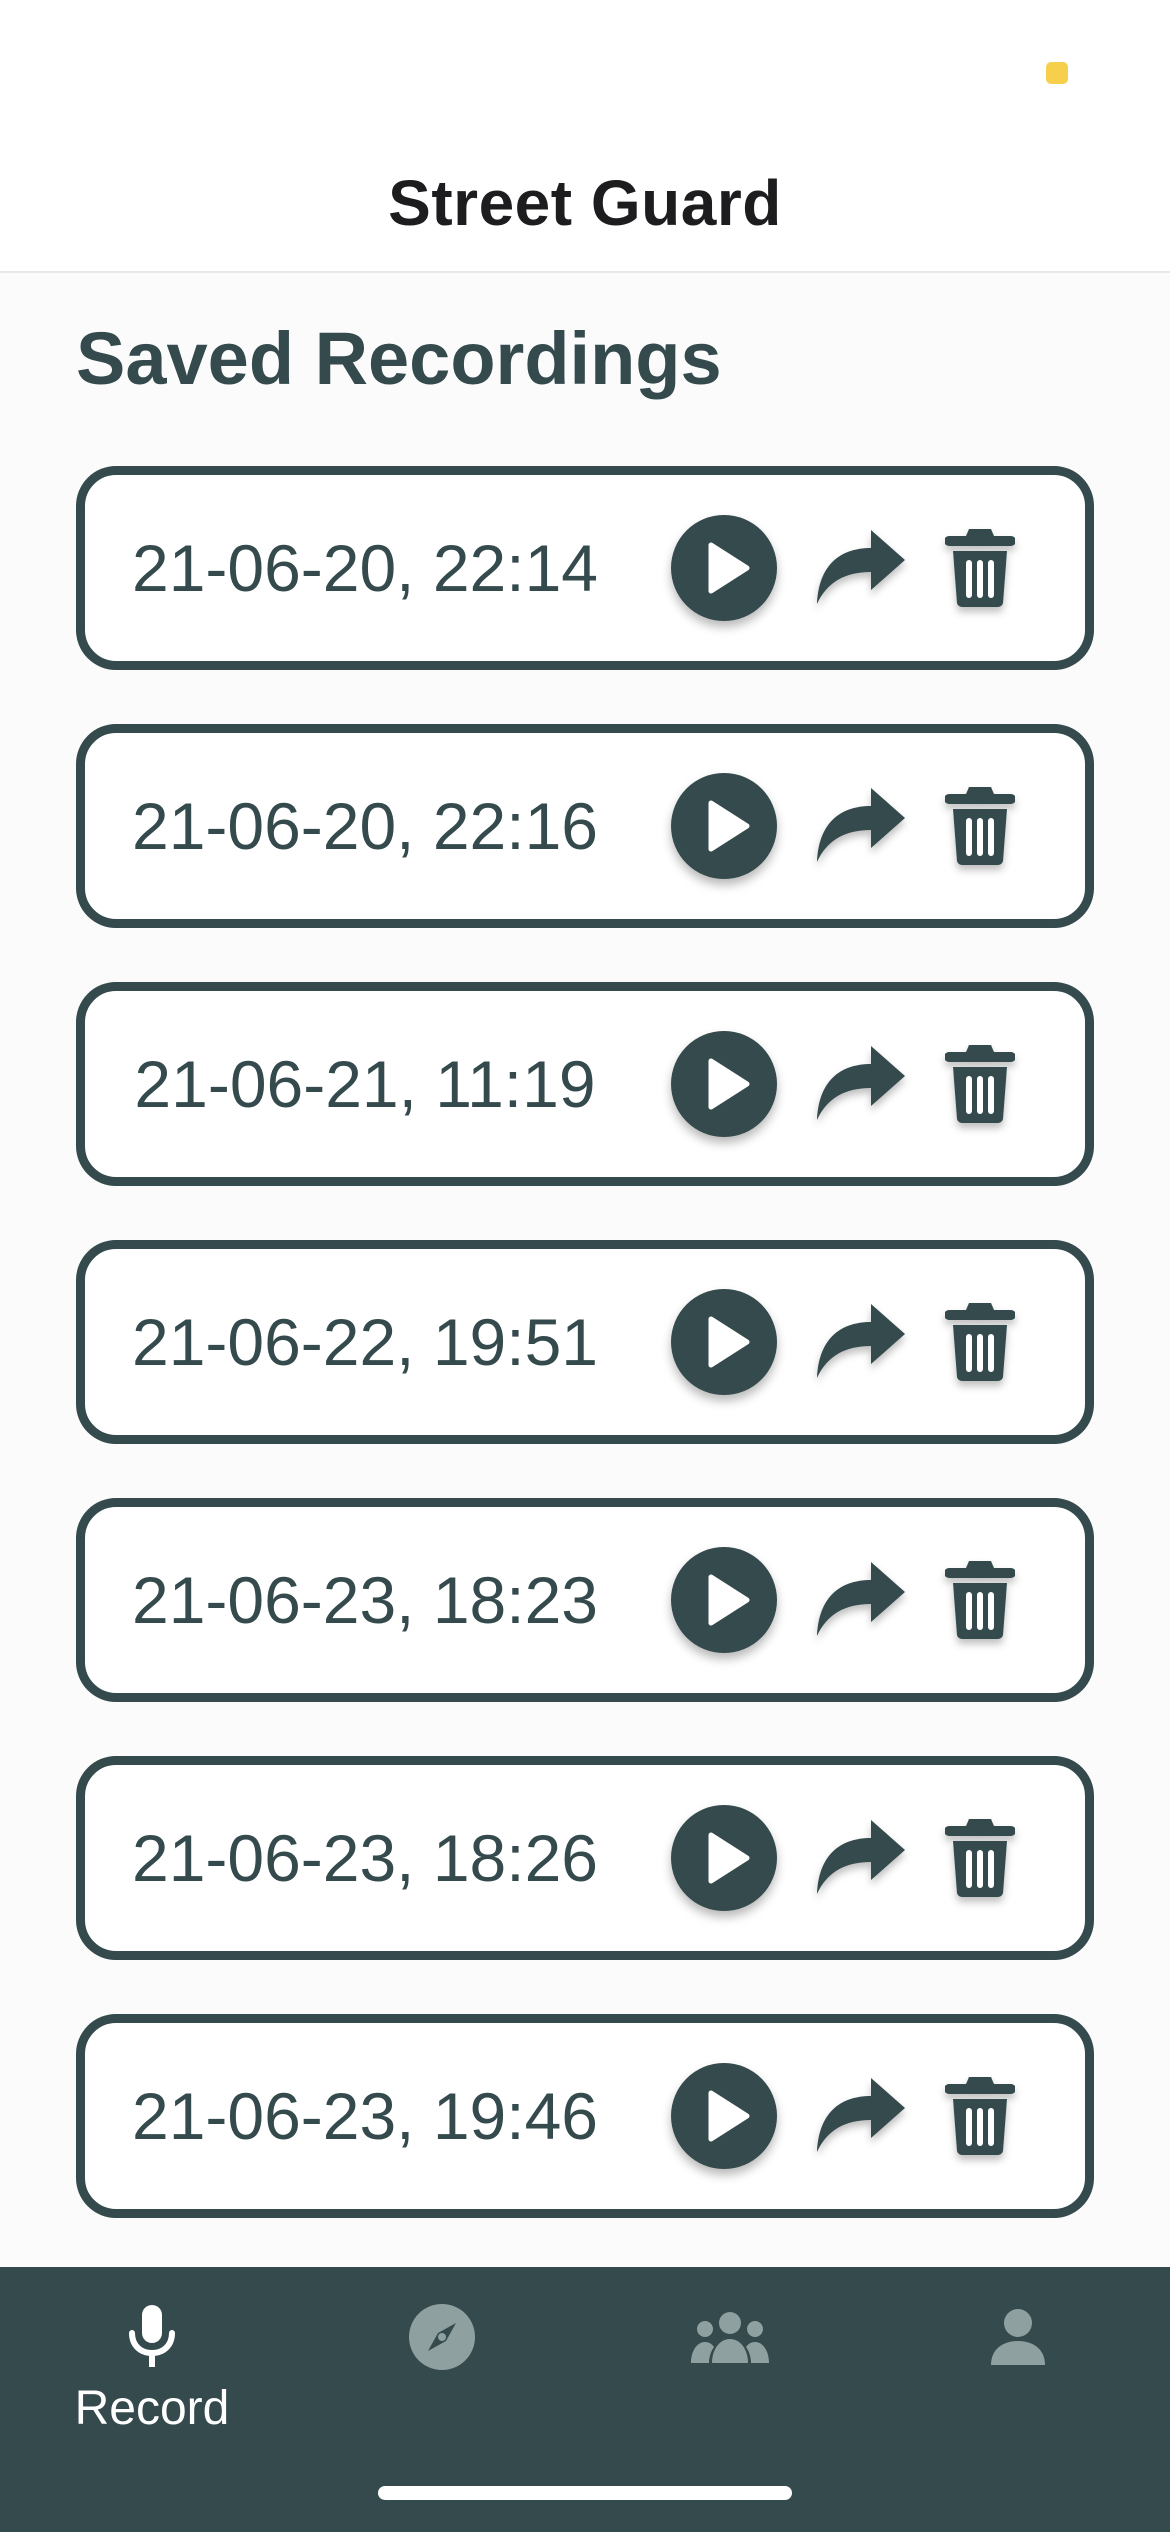  I want to click on recording-item: 21-06-23, 18:23, so click(585, 1600).